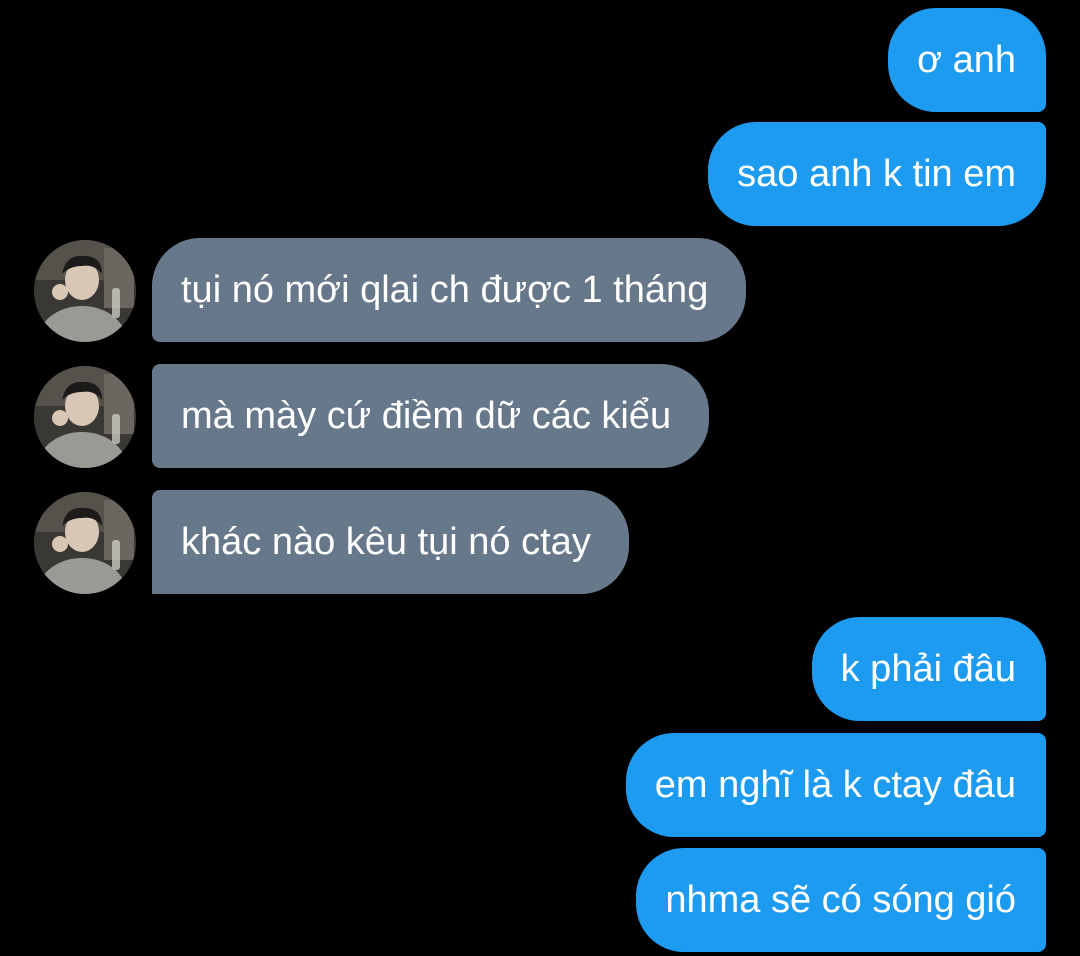 The width and height of the screenshot is (1080, 956). I want to click on message-text: sao anh k tin em, so click(876, 174).